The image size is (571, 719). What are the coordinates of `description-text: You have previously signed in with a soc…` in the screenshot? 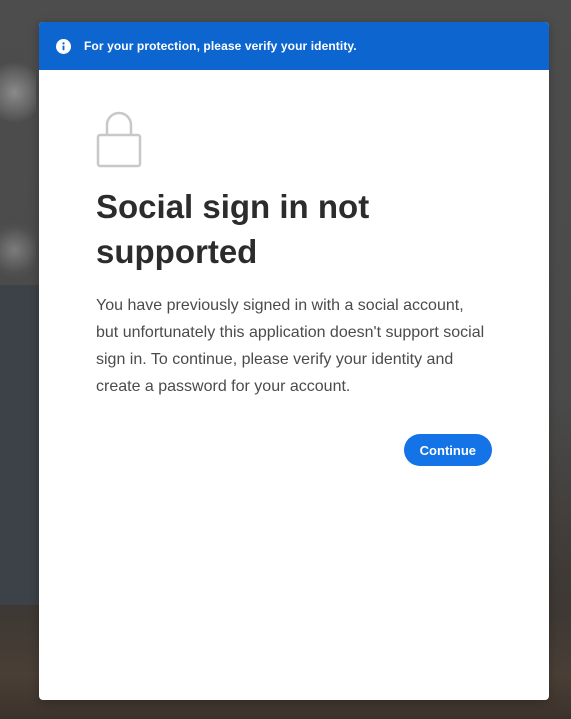 It's located at (290, 346).